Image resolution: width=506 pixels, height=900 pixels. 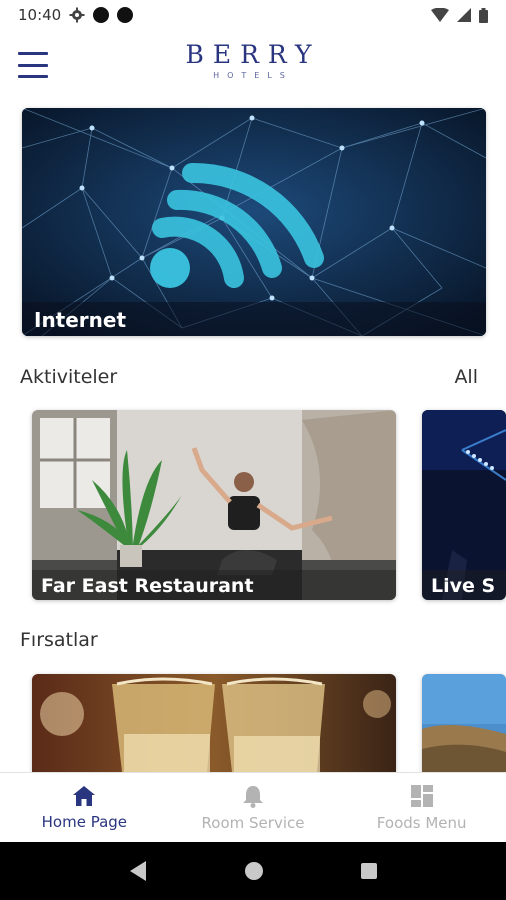 What do you see at coordinates (253, 15) in the screenshot?
I see `status-bar: 10:40` at bounding box center [253, 15].